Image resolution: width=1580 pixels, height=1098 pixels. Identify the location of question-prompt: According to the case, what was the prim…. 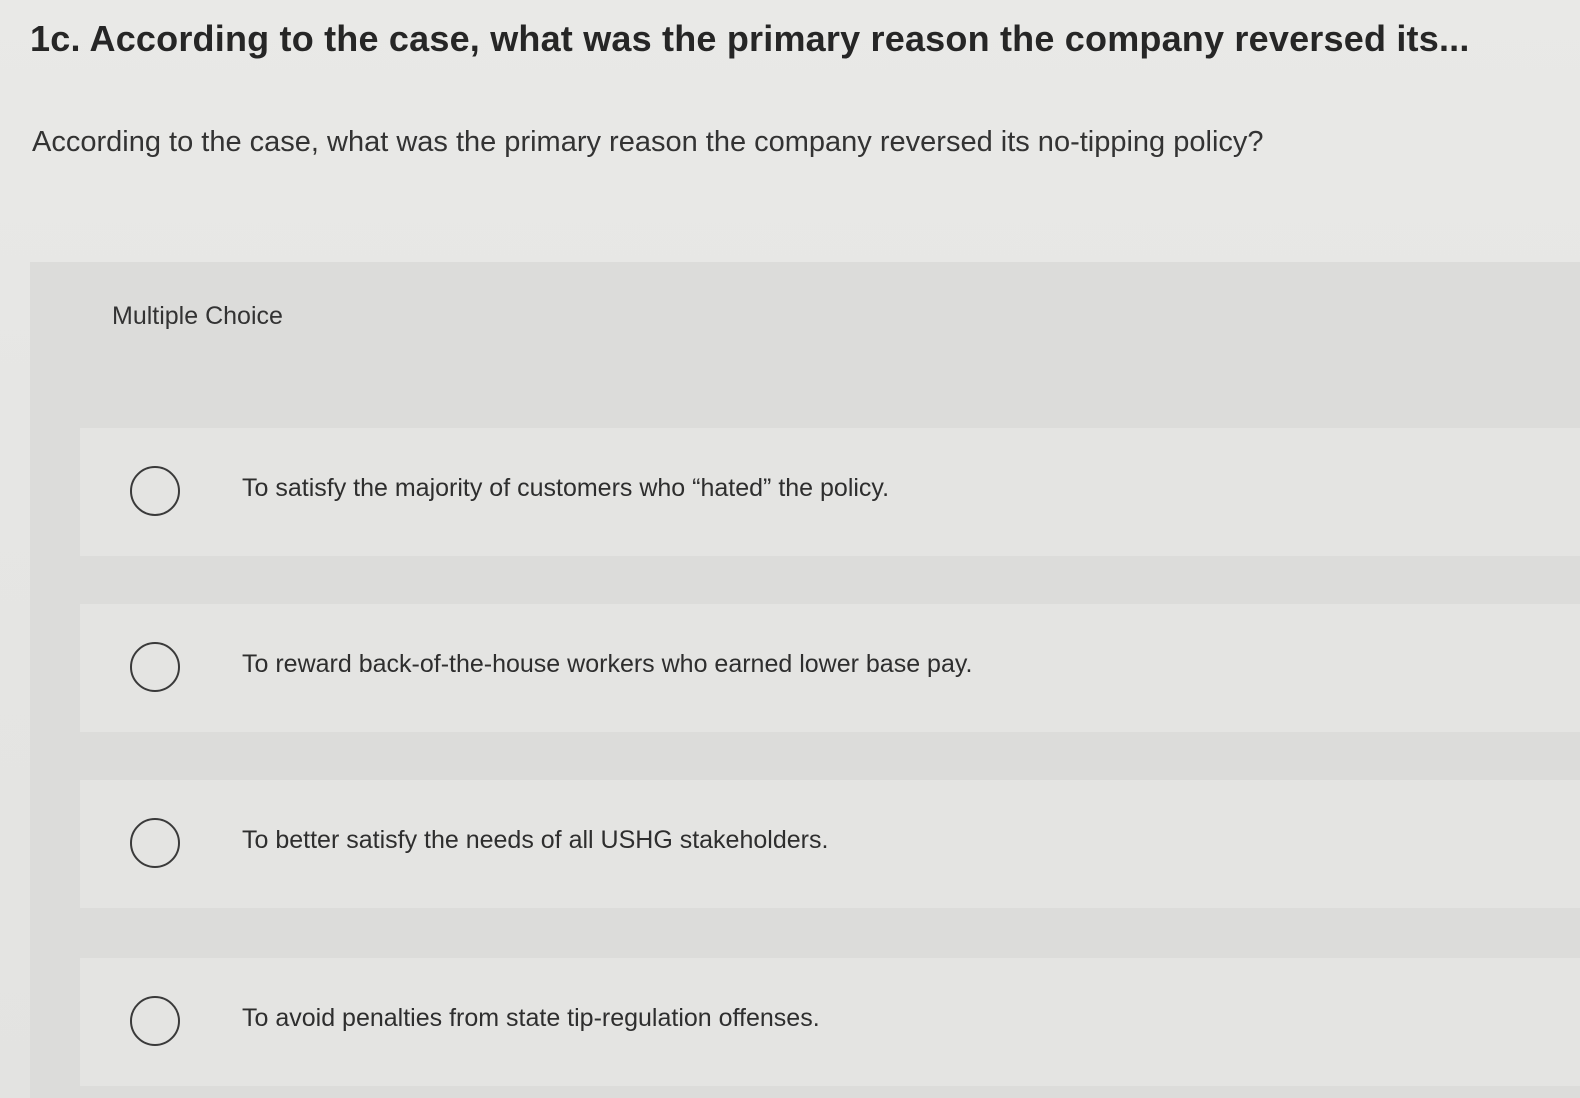
(648, 142).